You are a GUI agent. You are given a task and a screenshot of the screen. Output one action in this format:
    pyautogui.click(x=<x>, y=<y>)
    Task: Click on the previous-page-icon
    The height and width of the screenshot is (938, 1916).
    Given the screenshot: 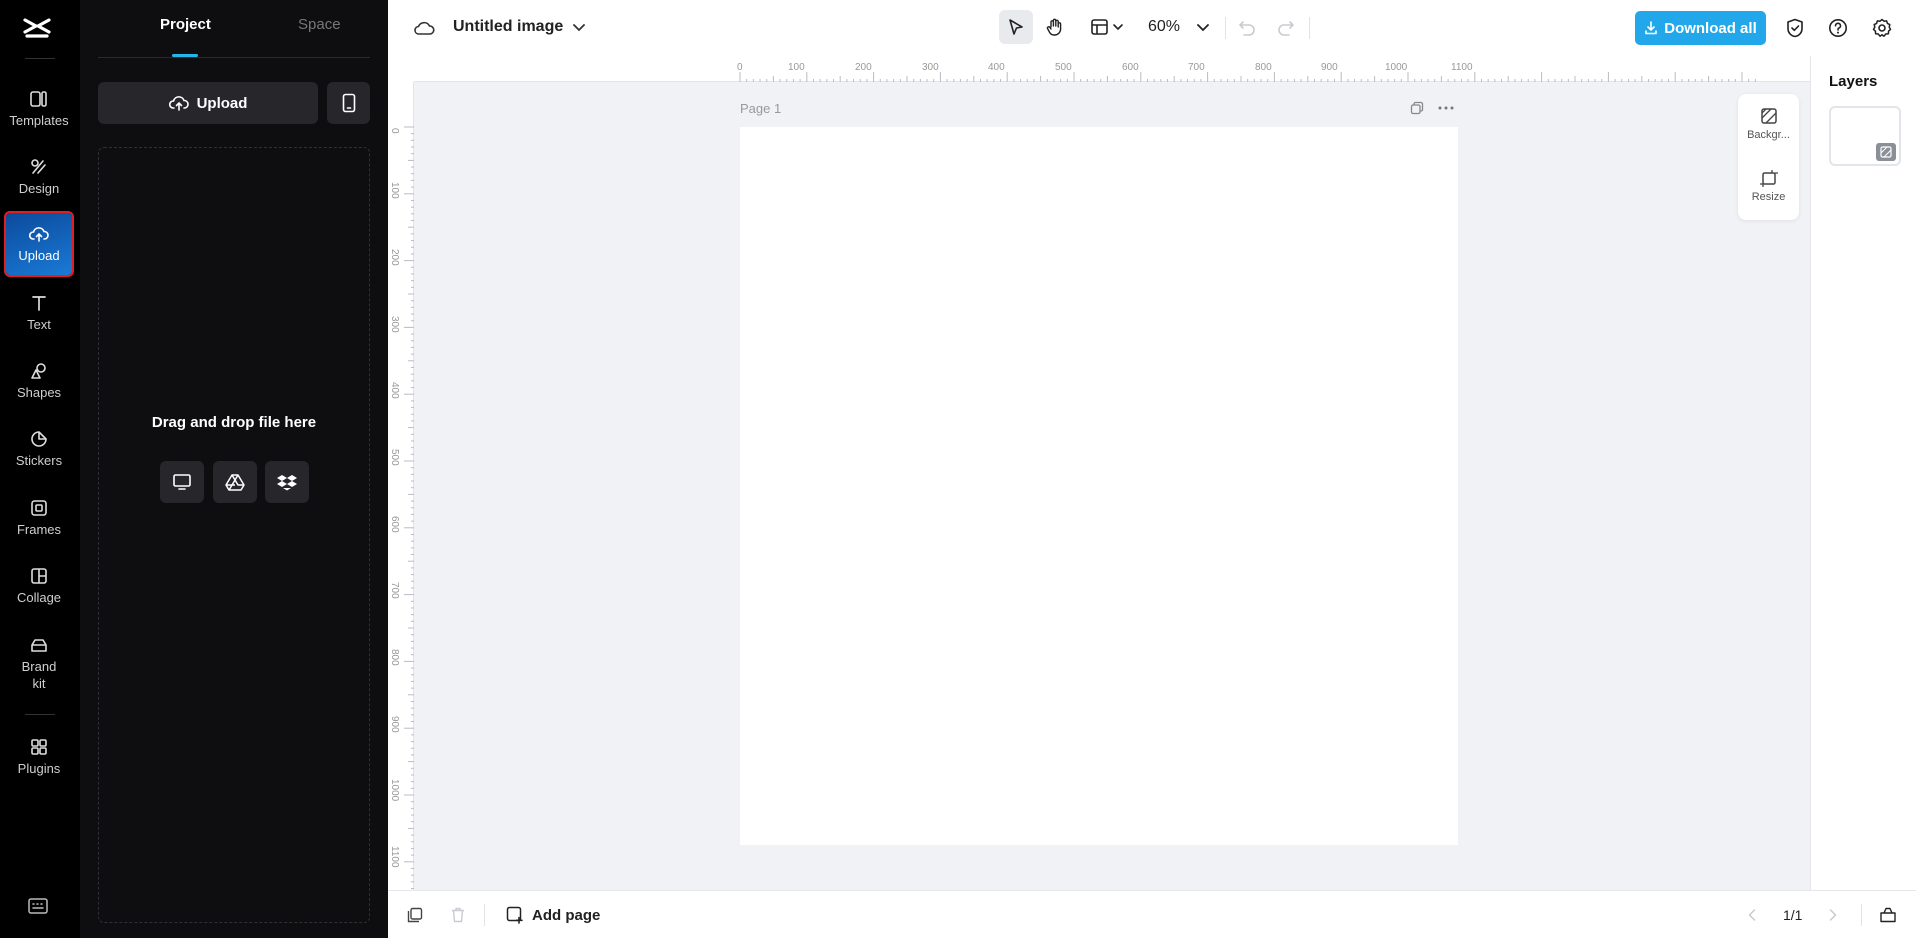 What is the action you would take?
    pyautogui.click(x=1752, y=915)
    